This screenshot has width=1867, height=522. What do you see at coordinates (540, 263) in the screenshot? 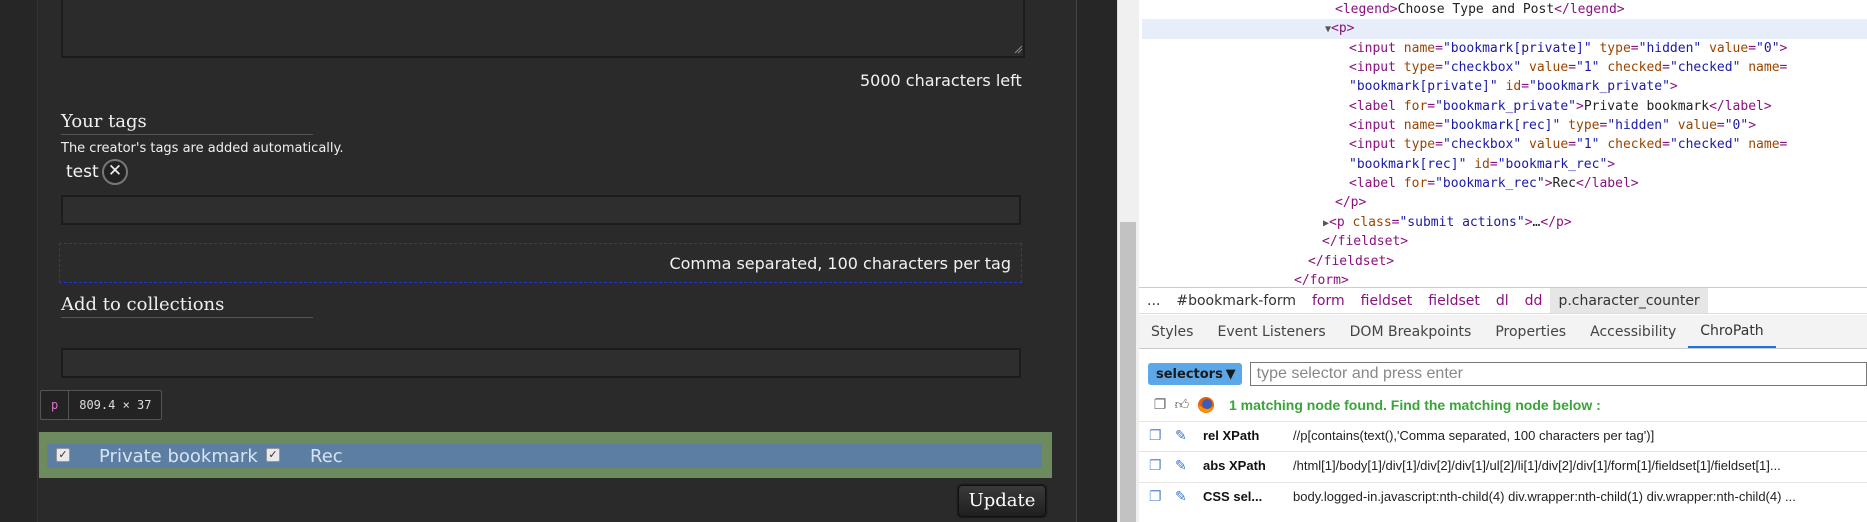
I see `tag-hint-box: Comma separated, 100 characters per tag` at bounding box center [540, 263].